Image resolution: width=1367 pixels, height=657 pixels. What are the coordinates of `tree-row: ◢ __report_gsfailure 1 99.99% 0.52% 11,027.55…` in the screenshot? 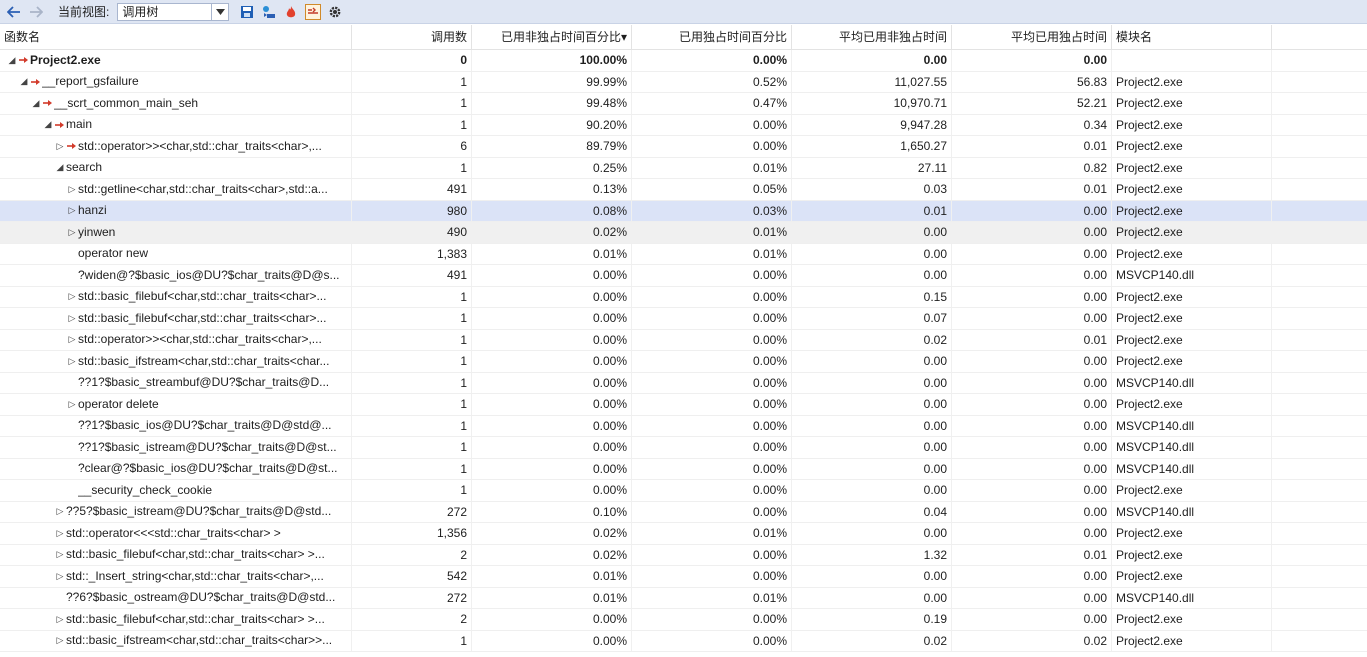 It's located at (683, 82).